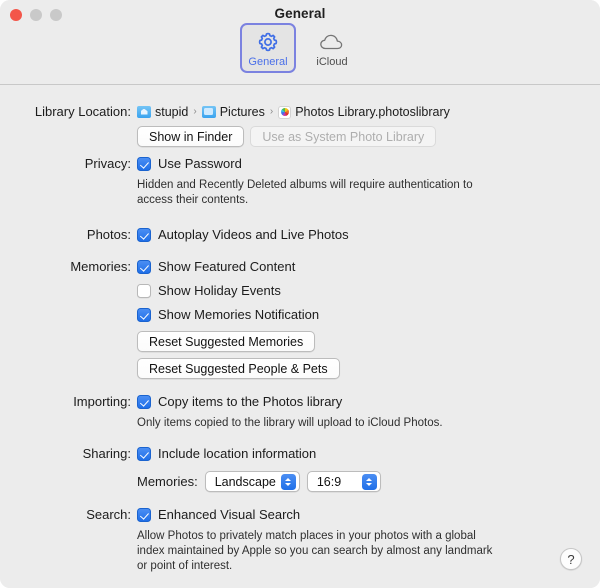 The width and height of the screenshot is (600, 588). What do you see at coordinates (144, 112) in the screenshot?
I see `home-folder-icon` at bounding box center [144, 112].